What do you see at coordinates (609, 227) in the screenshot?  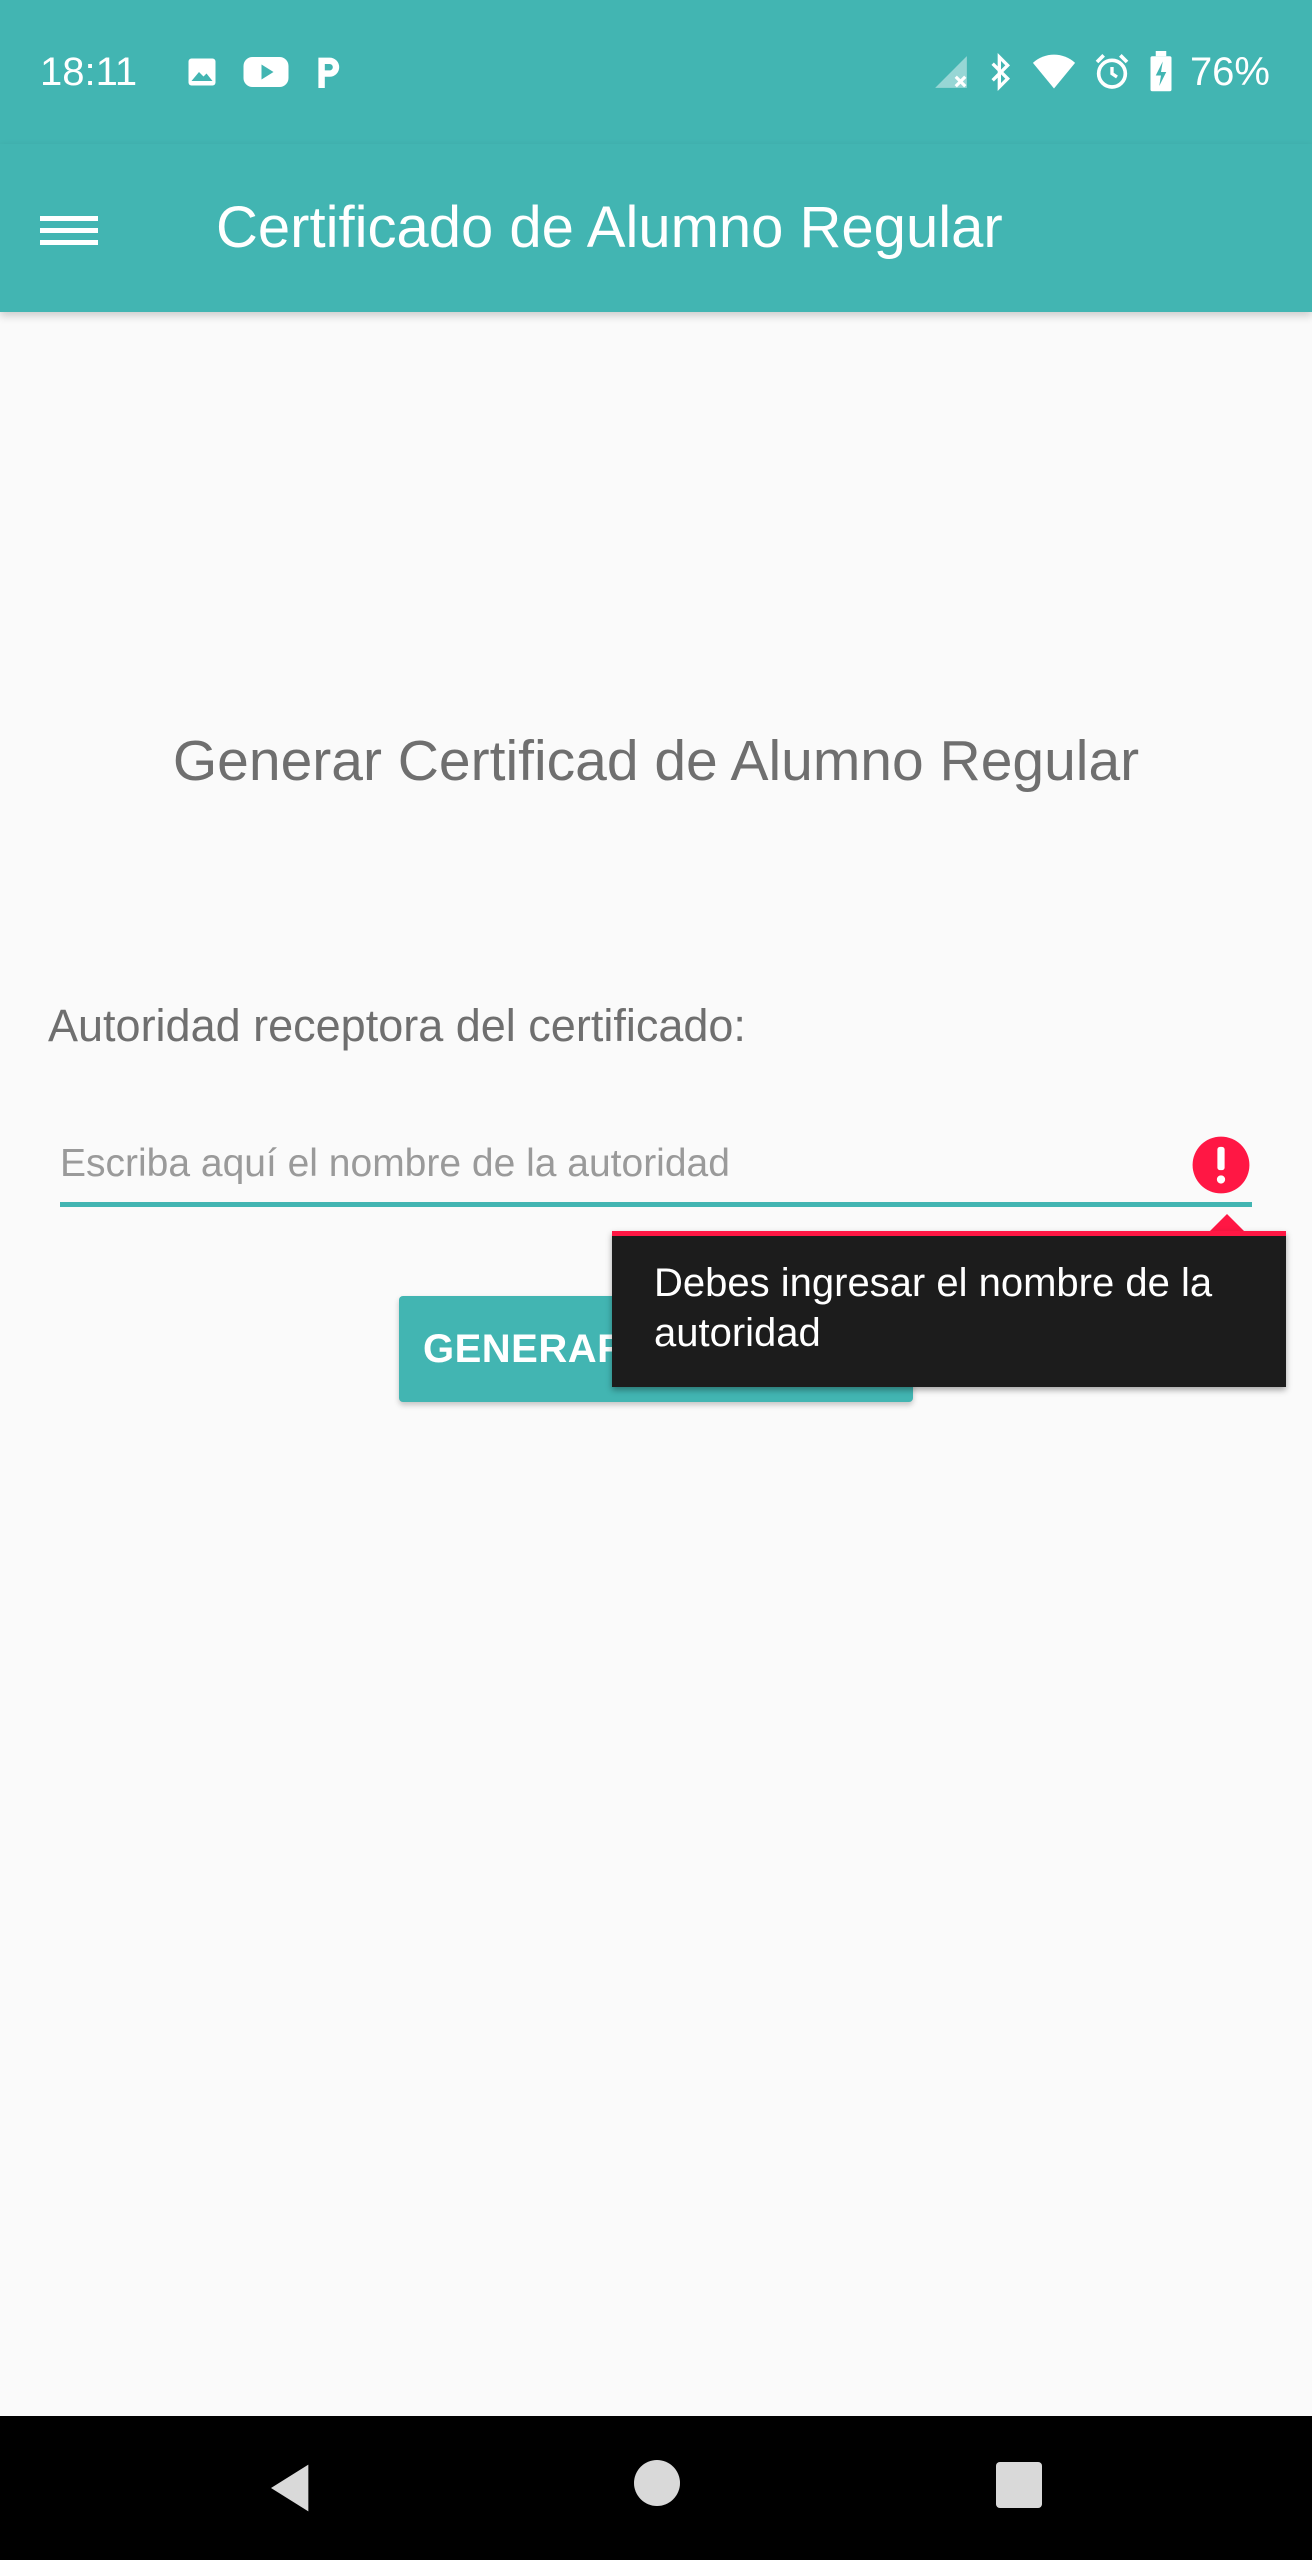 I see `page-title: Certificado de Alumno Regular` at bounding box center [609, 227].